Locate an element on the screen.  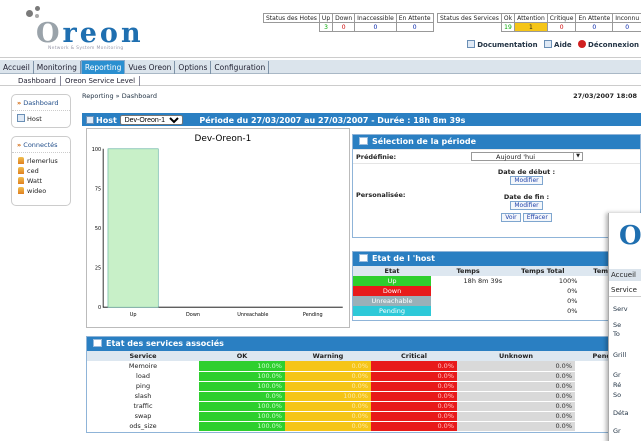
user-icon is located at coordinates (21, 160).